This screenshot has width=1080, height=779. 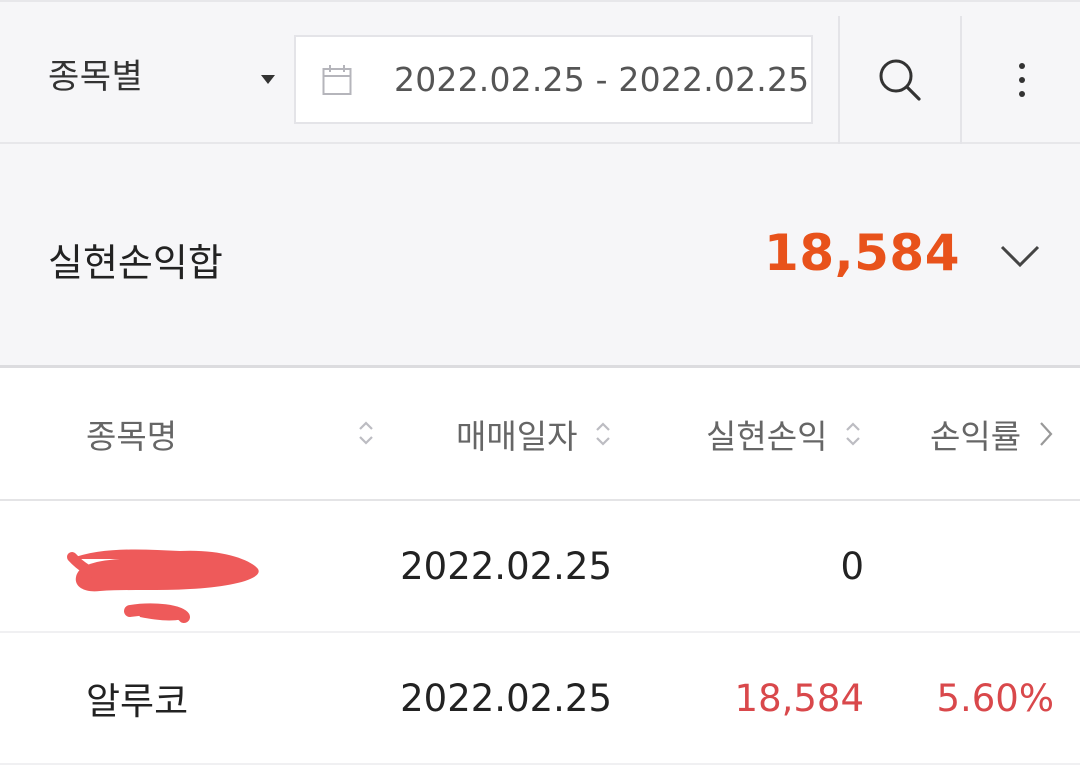 I want to click on column-header-profit: 실현손익, so click(x=783, y=433).